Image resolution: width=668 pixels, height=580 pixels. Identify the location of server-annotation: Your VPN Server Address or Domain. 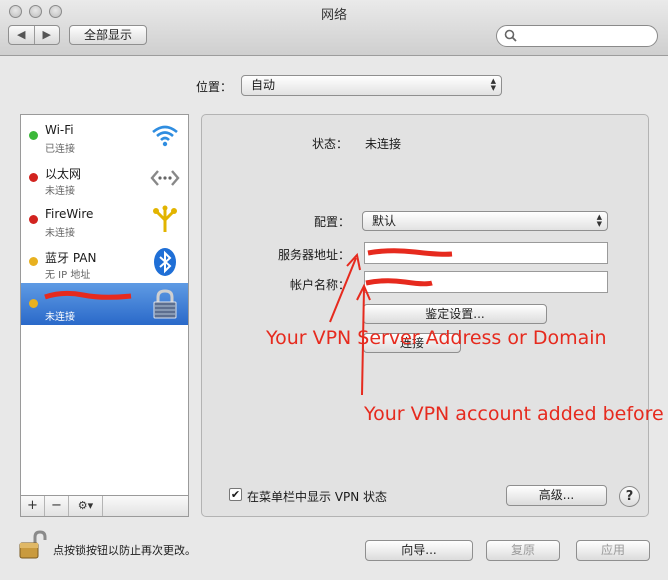
(436, 338).